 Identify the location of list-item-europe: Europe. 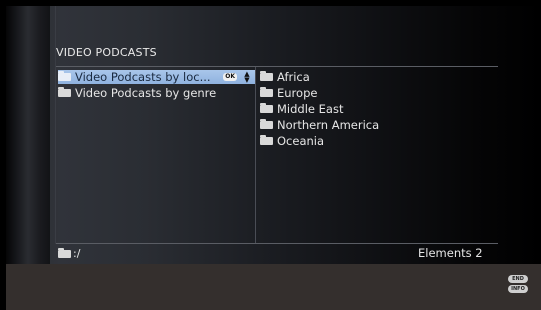
(379, 93).